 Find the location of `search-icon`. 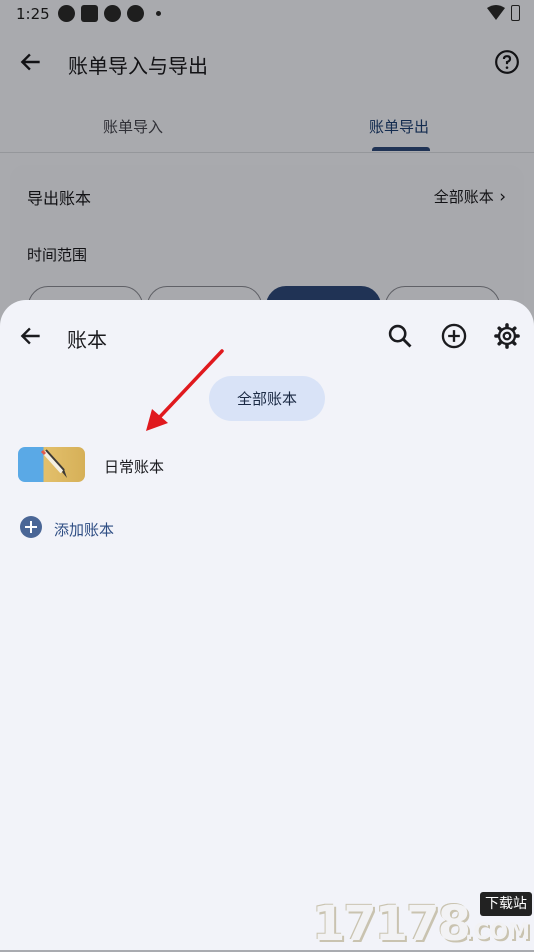

search-icon is located at coordinates (400, 336).